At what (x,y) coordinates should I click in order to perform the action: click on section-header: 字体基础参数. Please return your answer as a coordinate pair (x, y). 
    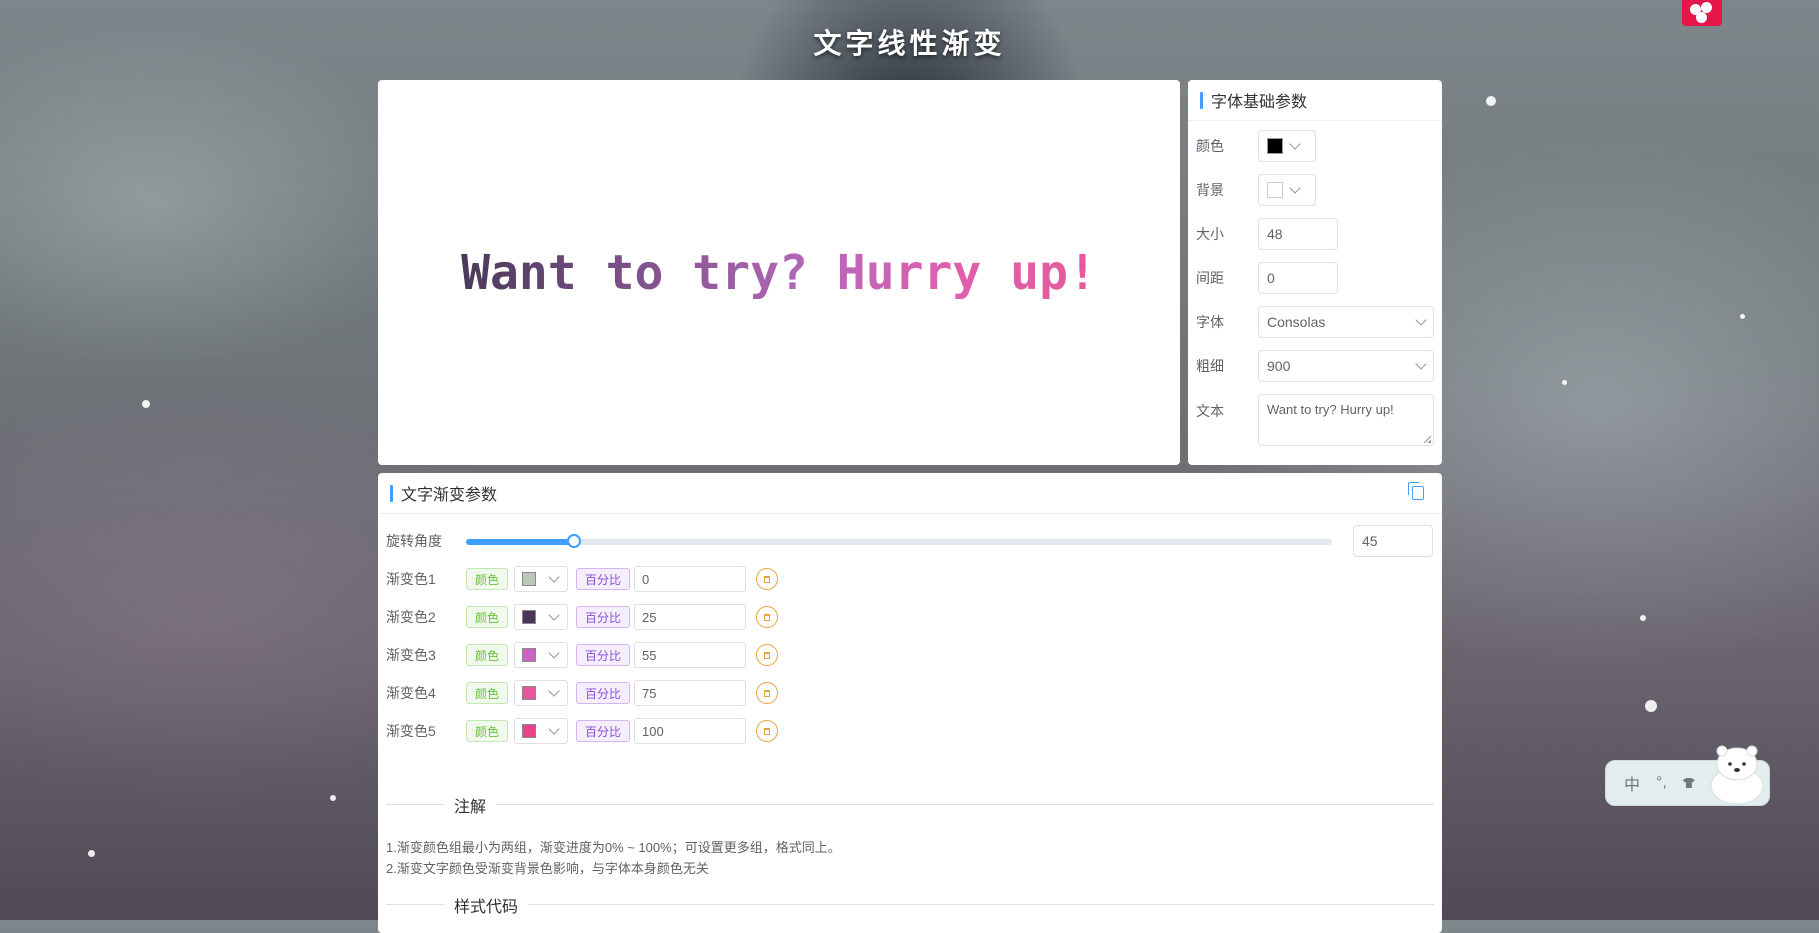
    Looking at the image, I should click on (1315, 100).